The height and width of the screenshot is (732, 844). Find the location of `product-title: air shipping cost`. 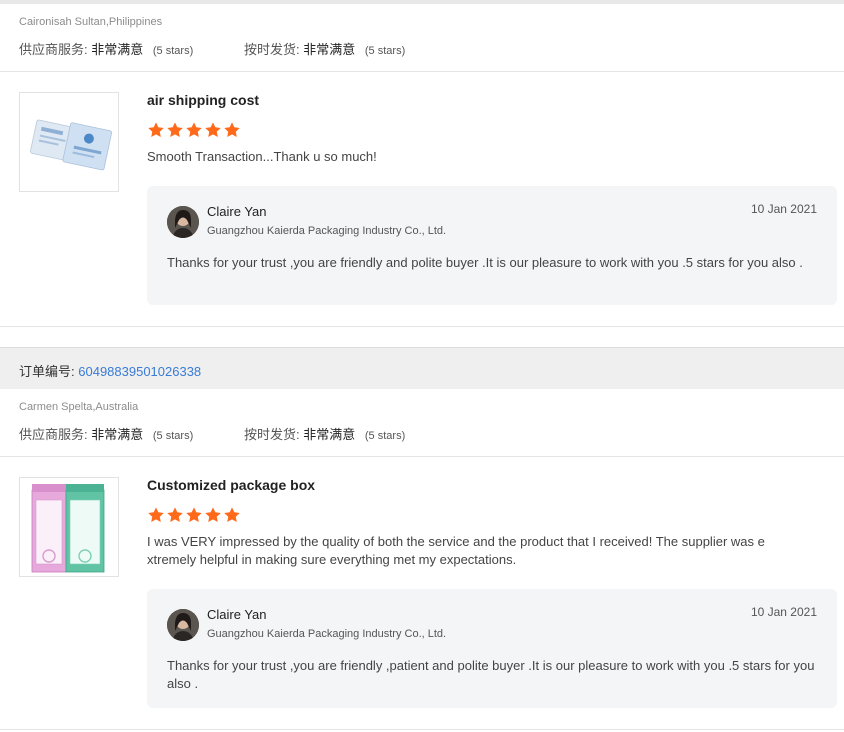

product-title: air shipping cost is located at coordinates (203, 100).